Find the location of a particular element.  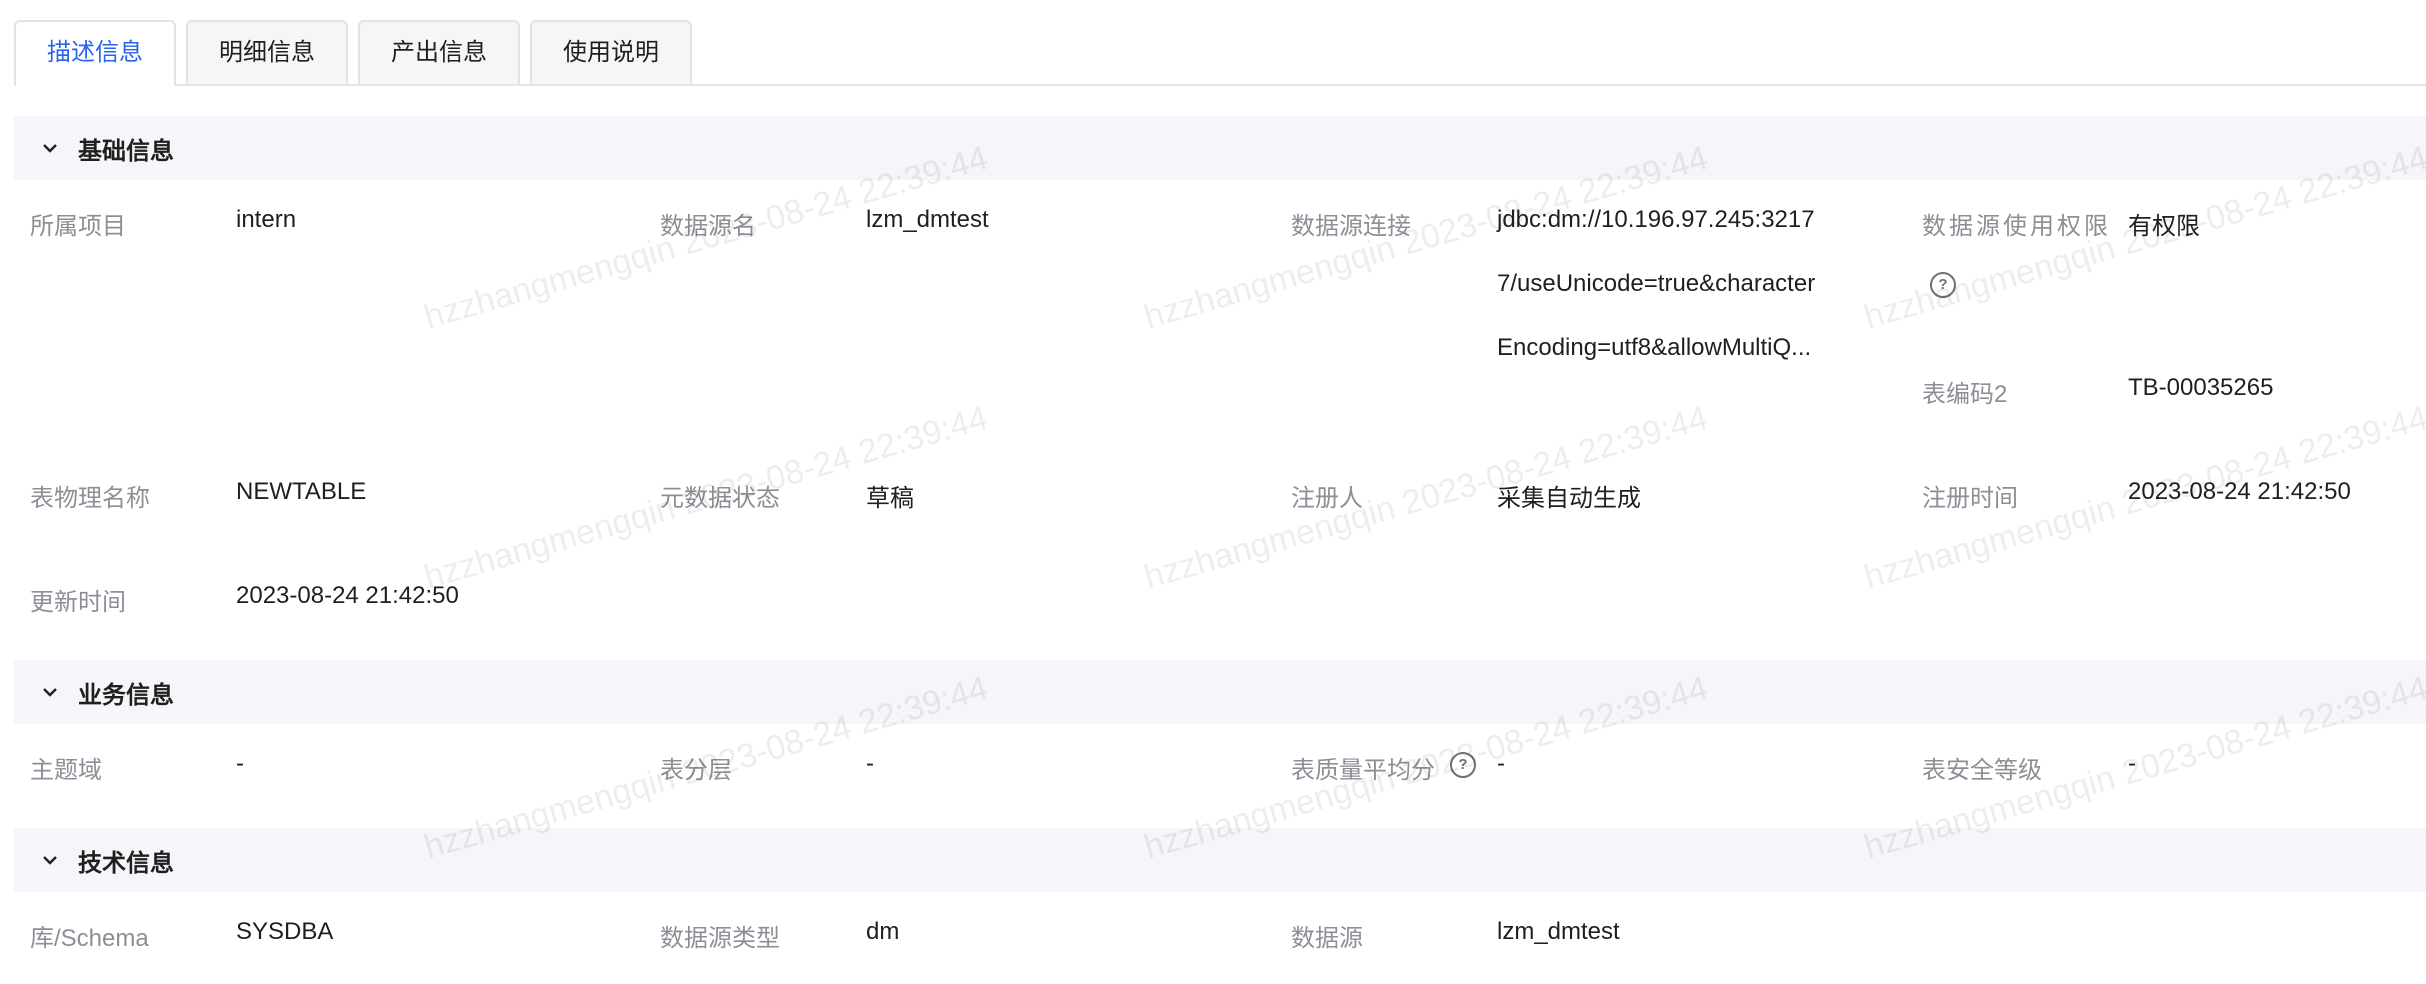

table-code-label: 表编码2 is located at coordinates (1965, 394).